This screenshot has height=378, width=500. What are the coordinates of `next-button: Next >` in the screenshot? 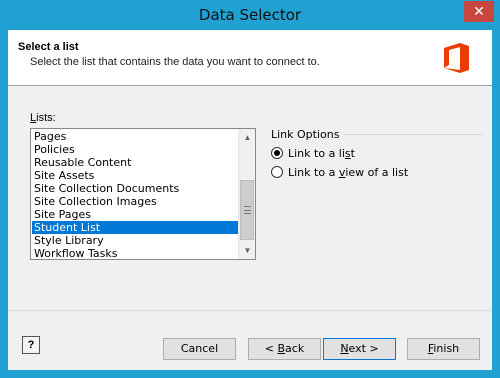 It's located at (359, 349).